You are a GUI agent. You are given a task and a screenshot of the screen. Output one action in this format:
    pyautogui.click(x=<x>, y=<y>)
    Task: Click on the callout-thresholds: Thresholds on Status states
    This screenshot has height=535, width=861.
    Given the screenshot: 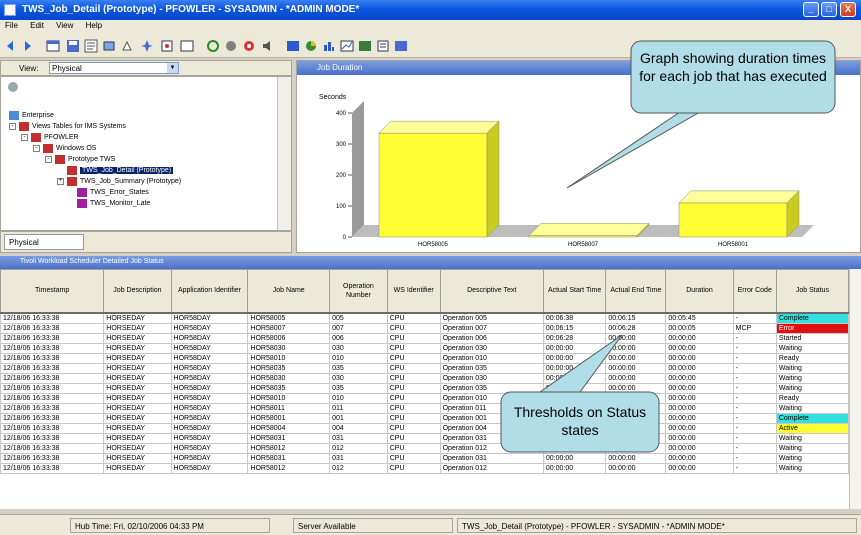 What is the action you would take?
    pyautogui.click(x=580, y=422)
    